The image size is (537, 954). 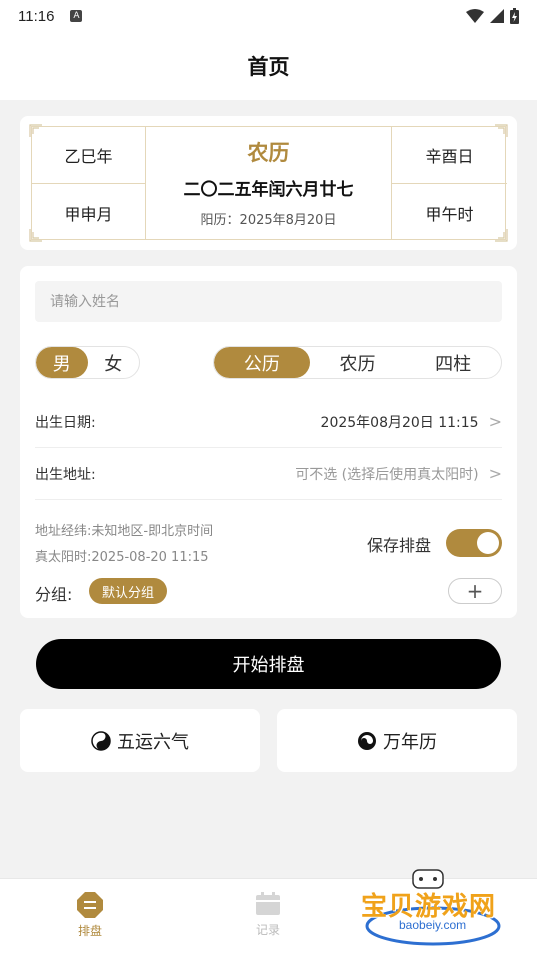 What do you see at coordinates (268, 16) in the screenshot?
I see `status-bar: 11:16 A` at bounding box center [268, 16].